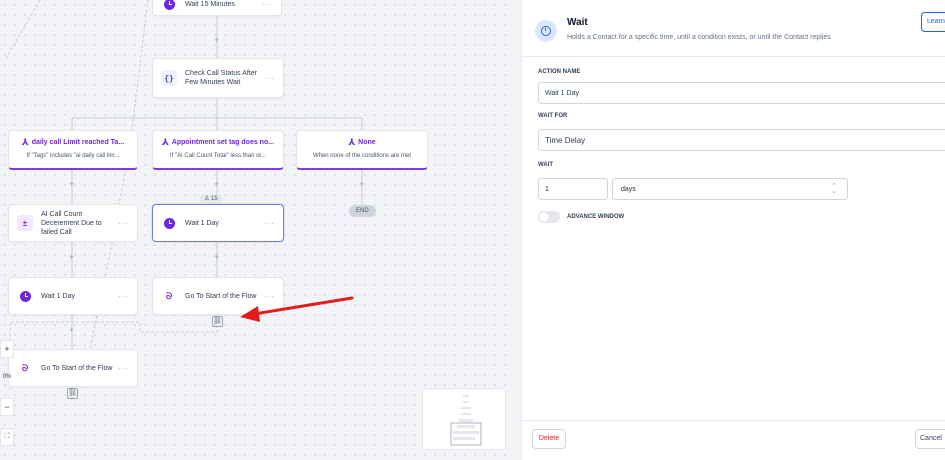  What do you see at coordinates (741, 93) in the screenshot?
I see `action-name-input: Wait 1 Day` at bounding box center [741, 93].